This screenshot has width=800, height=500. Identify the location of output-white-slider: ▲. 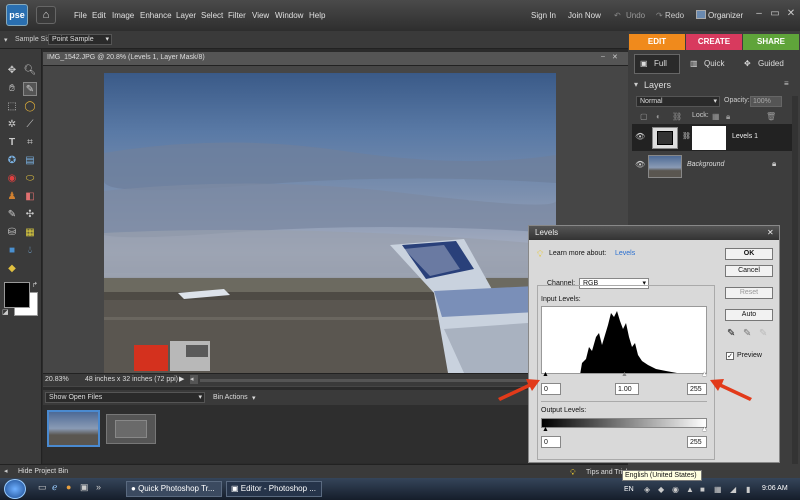
(704, 429).